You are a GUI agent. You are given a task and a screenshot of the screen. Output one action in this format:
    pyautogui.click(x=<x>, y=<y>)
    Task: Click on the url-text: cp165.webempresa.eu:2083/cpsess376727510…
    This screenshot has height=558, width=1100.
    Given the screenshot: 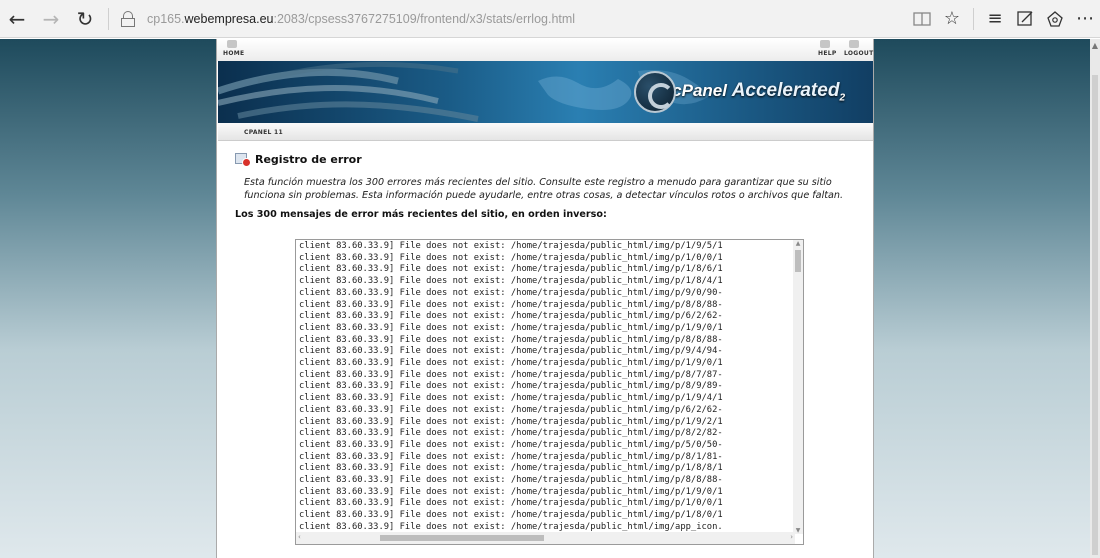 What is the action you would take?
    pyautogui.click(x=361, y=19)
    